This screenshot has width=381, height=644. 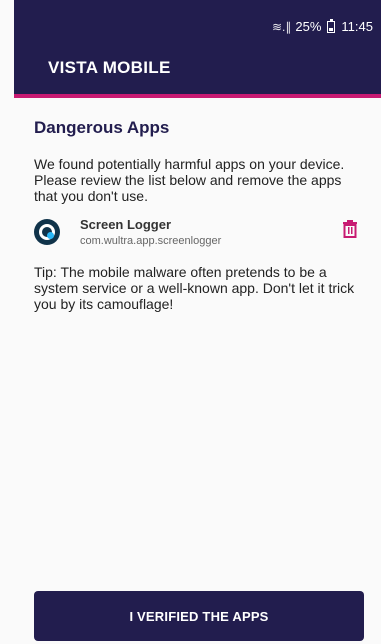 I want to click on battery-icon, so click(x=331, y=25).